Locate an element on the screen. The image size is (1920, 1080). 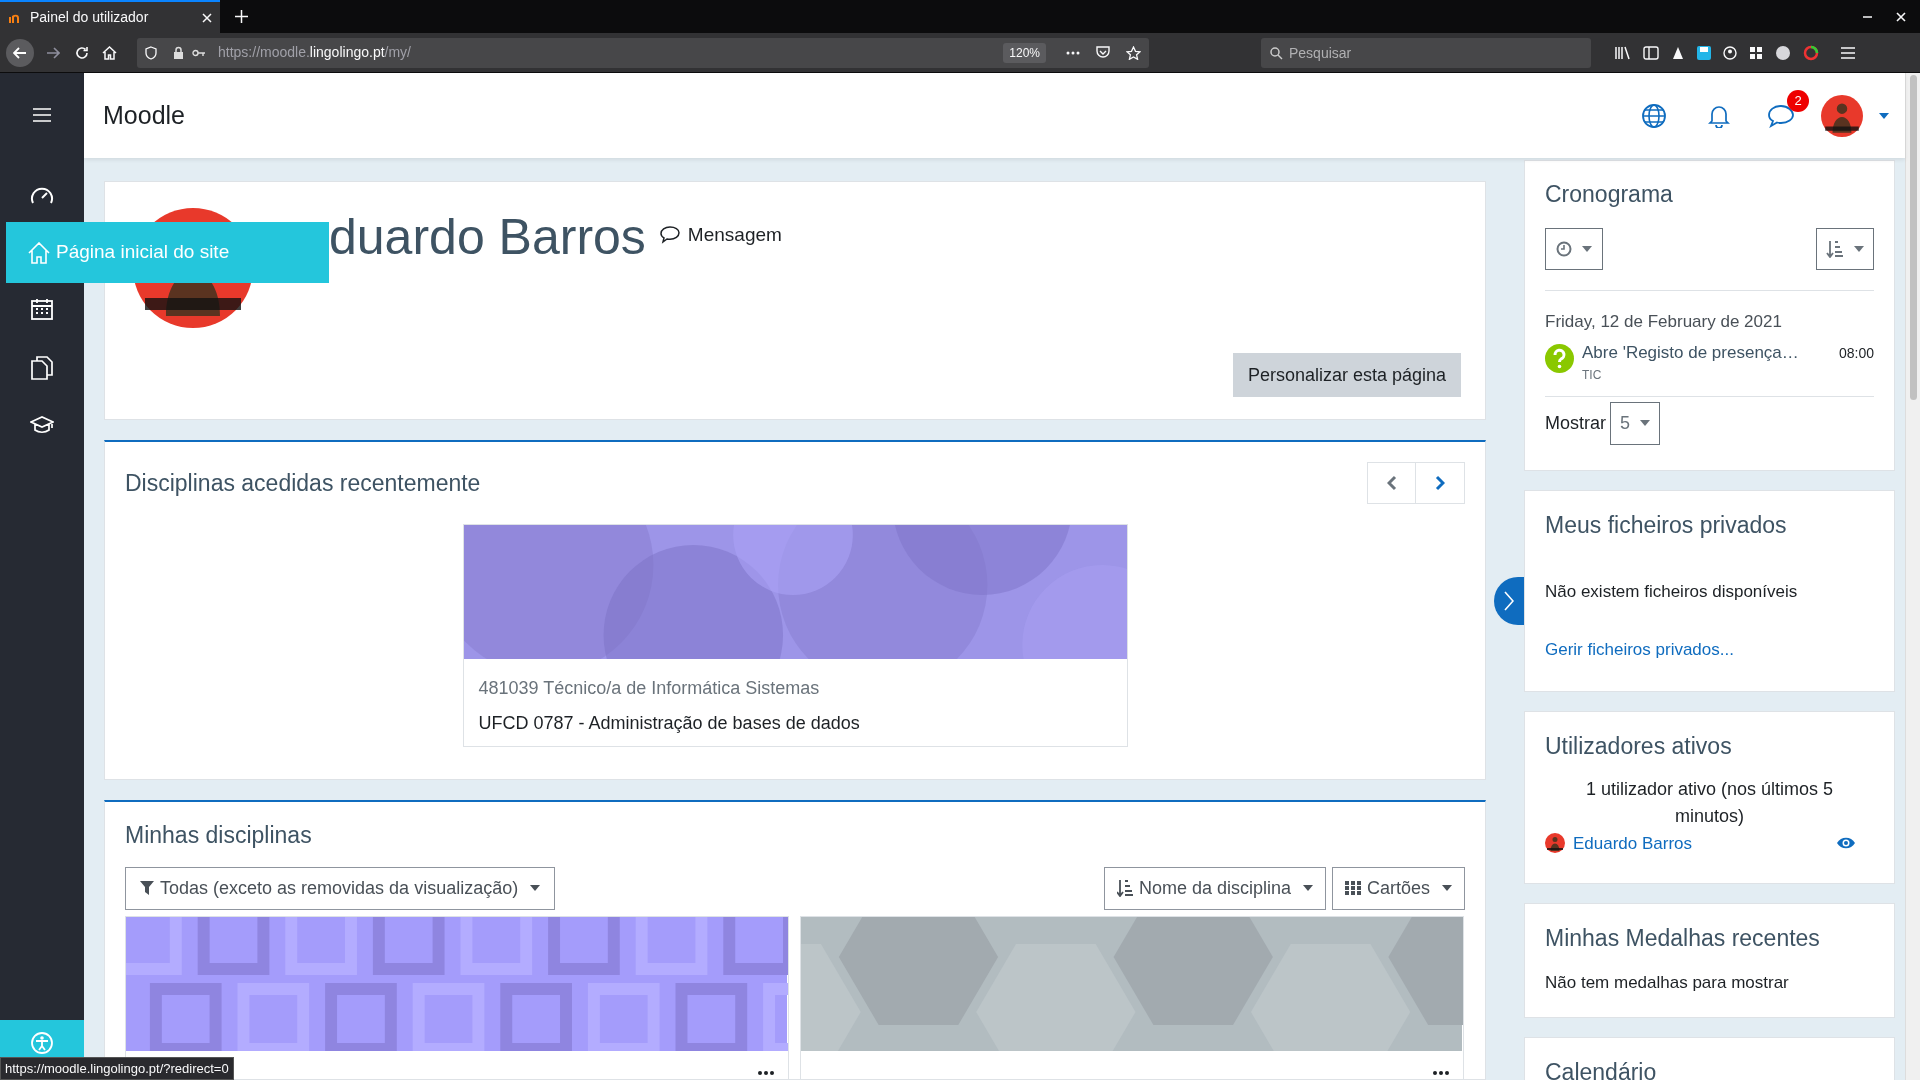
question-icon is located at coordinates (1559, 358).